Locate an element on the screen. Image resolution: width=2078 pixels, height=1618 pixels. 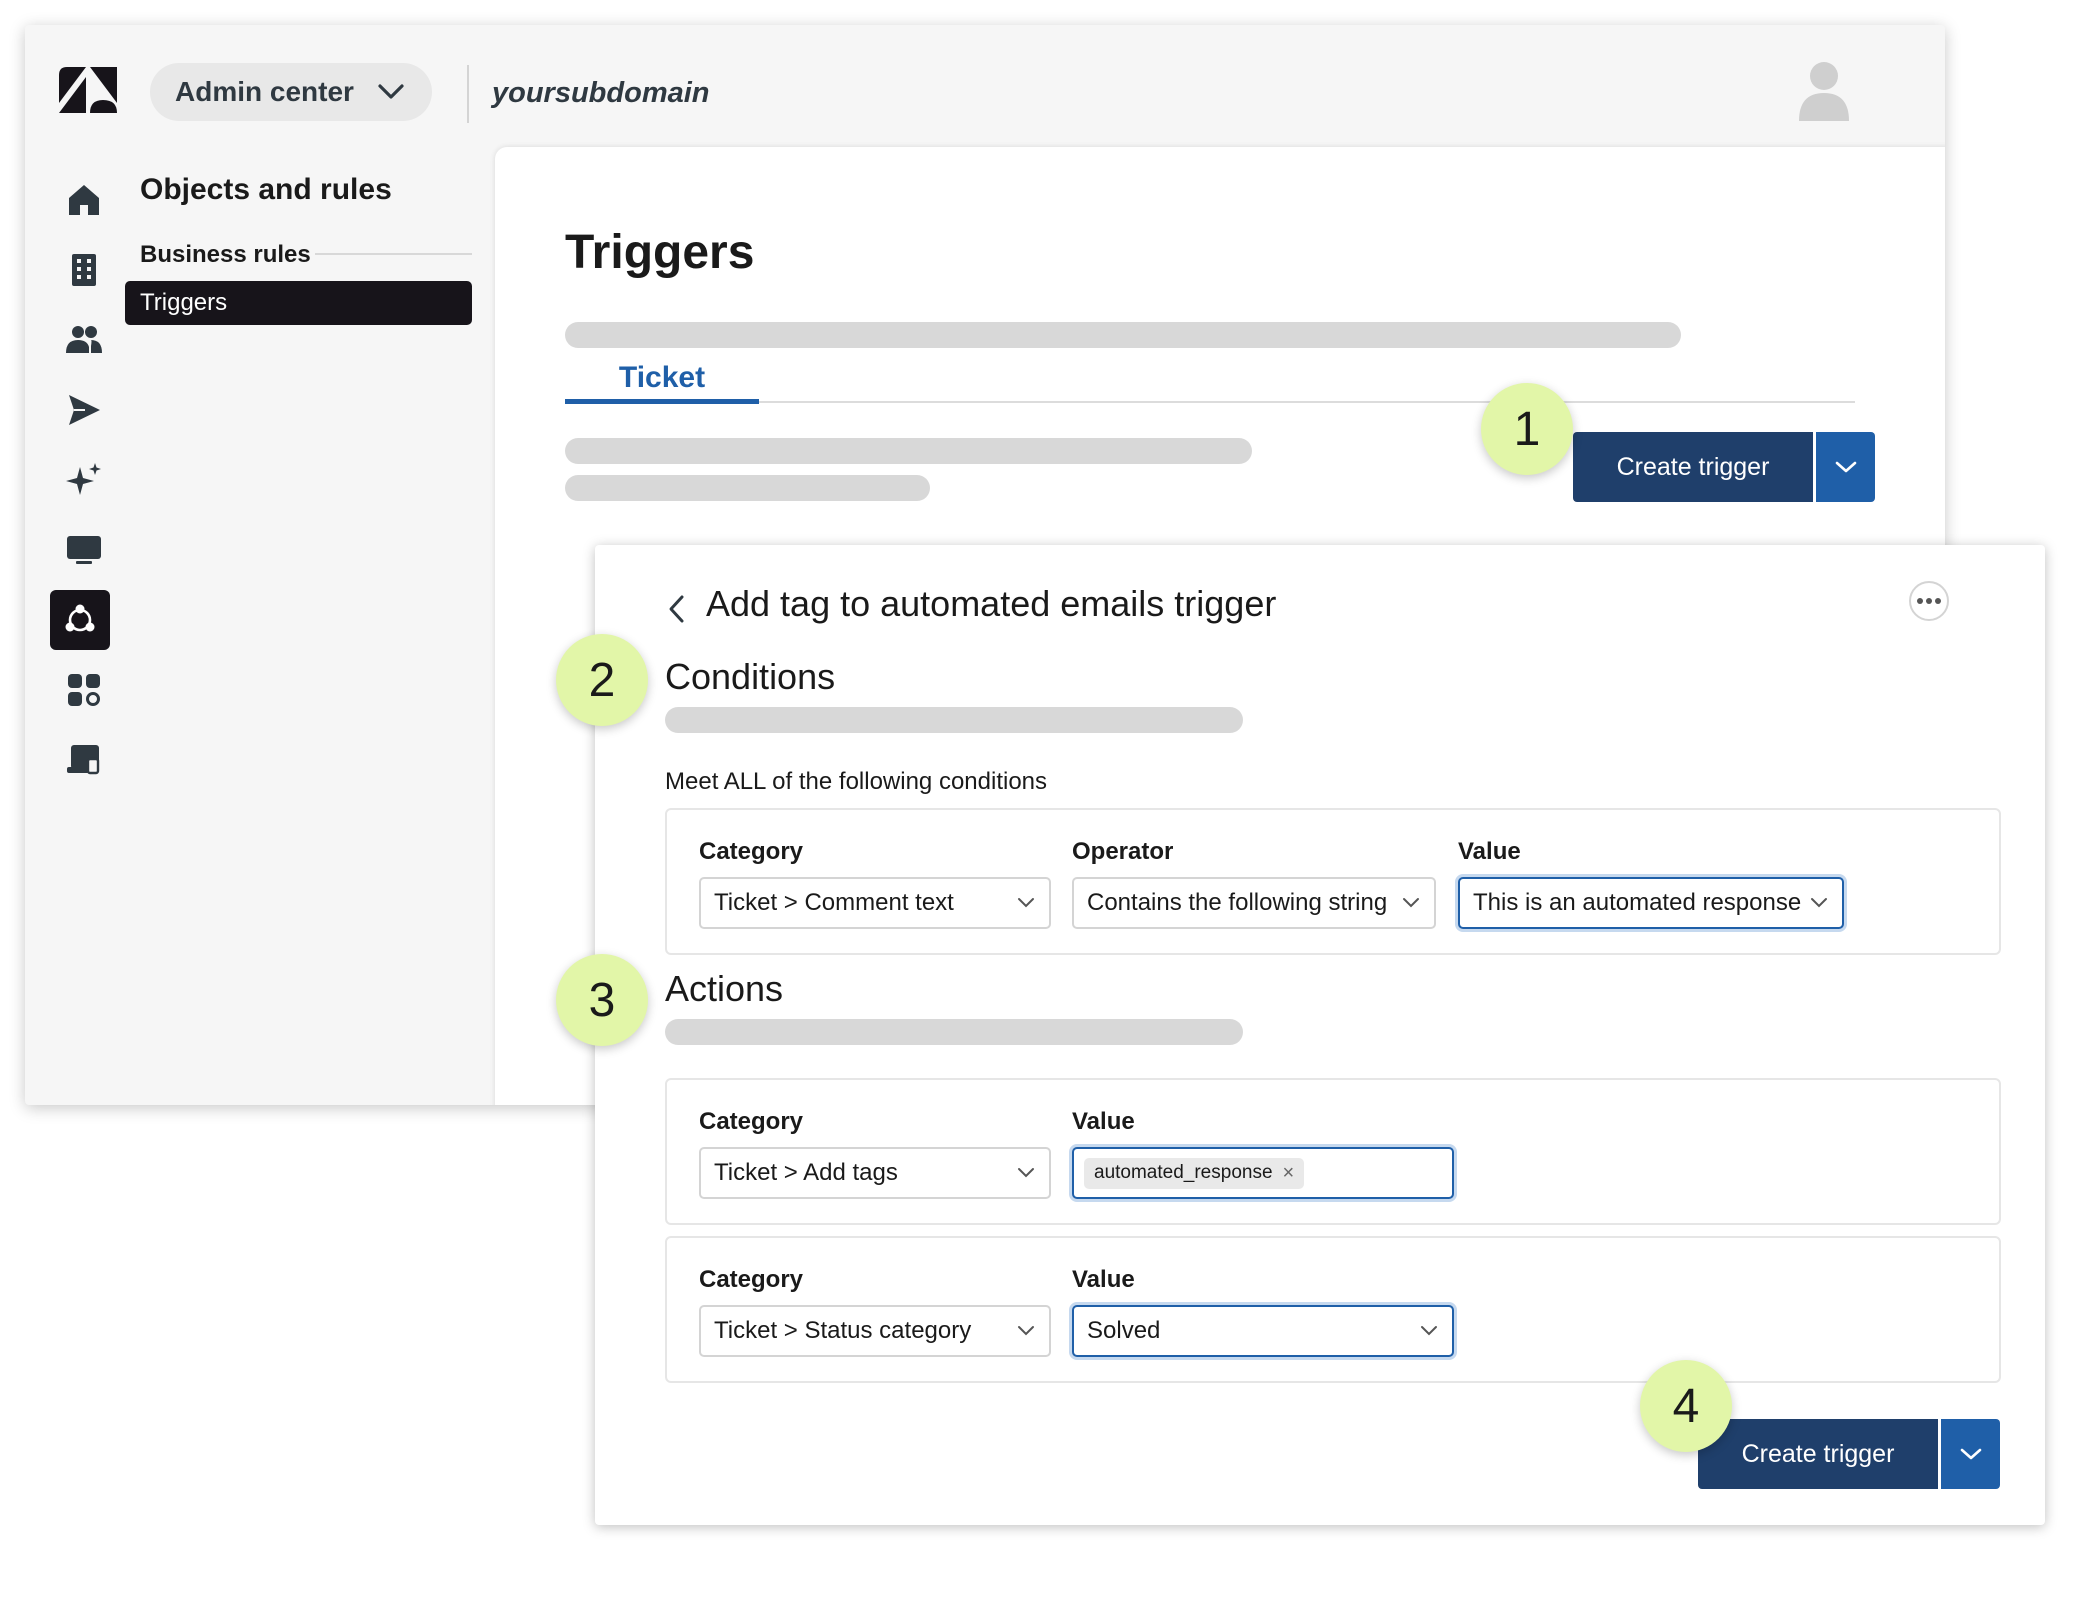
conditions-heading: Conditions is located at coordinates (750, 676).